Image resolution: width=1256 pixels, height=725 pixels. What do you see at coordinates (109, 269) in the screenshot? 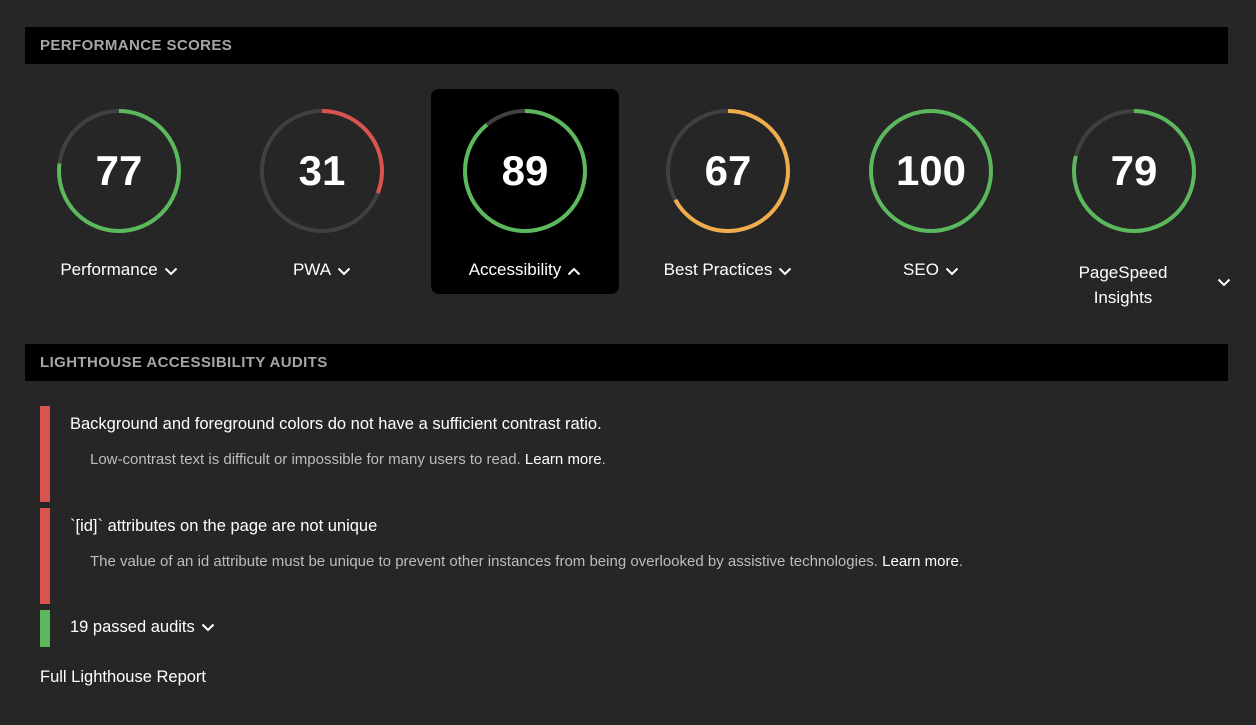
I see `score-label: Performance` at bounding box center [109, 269].